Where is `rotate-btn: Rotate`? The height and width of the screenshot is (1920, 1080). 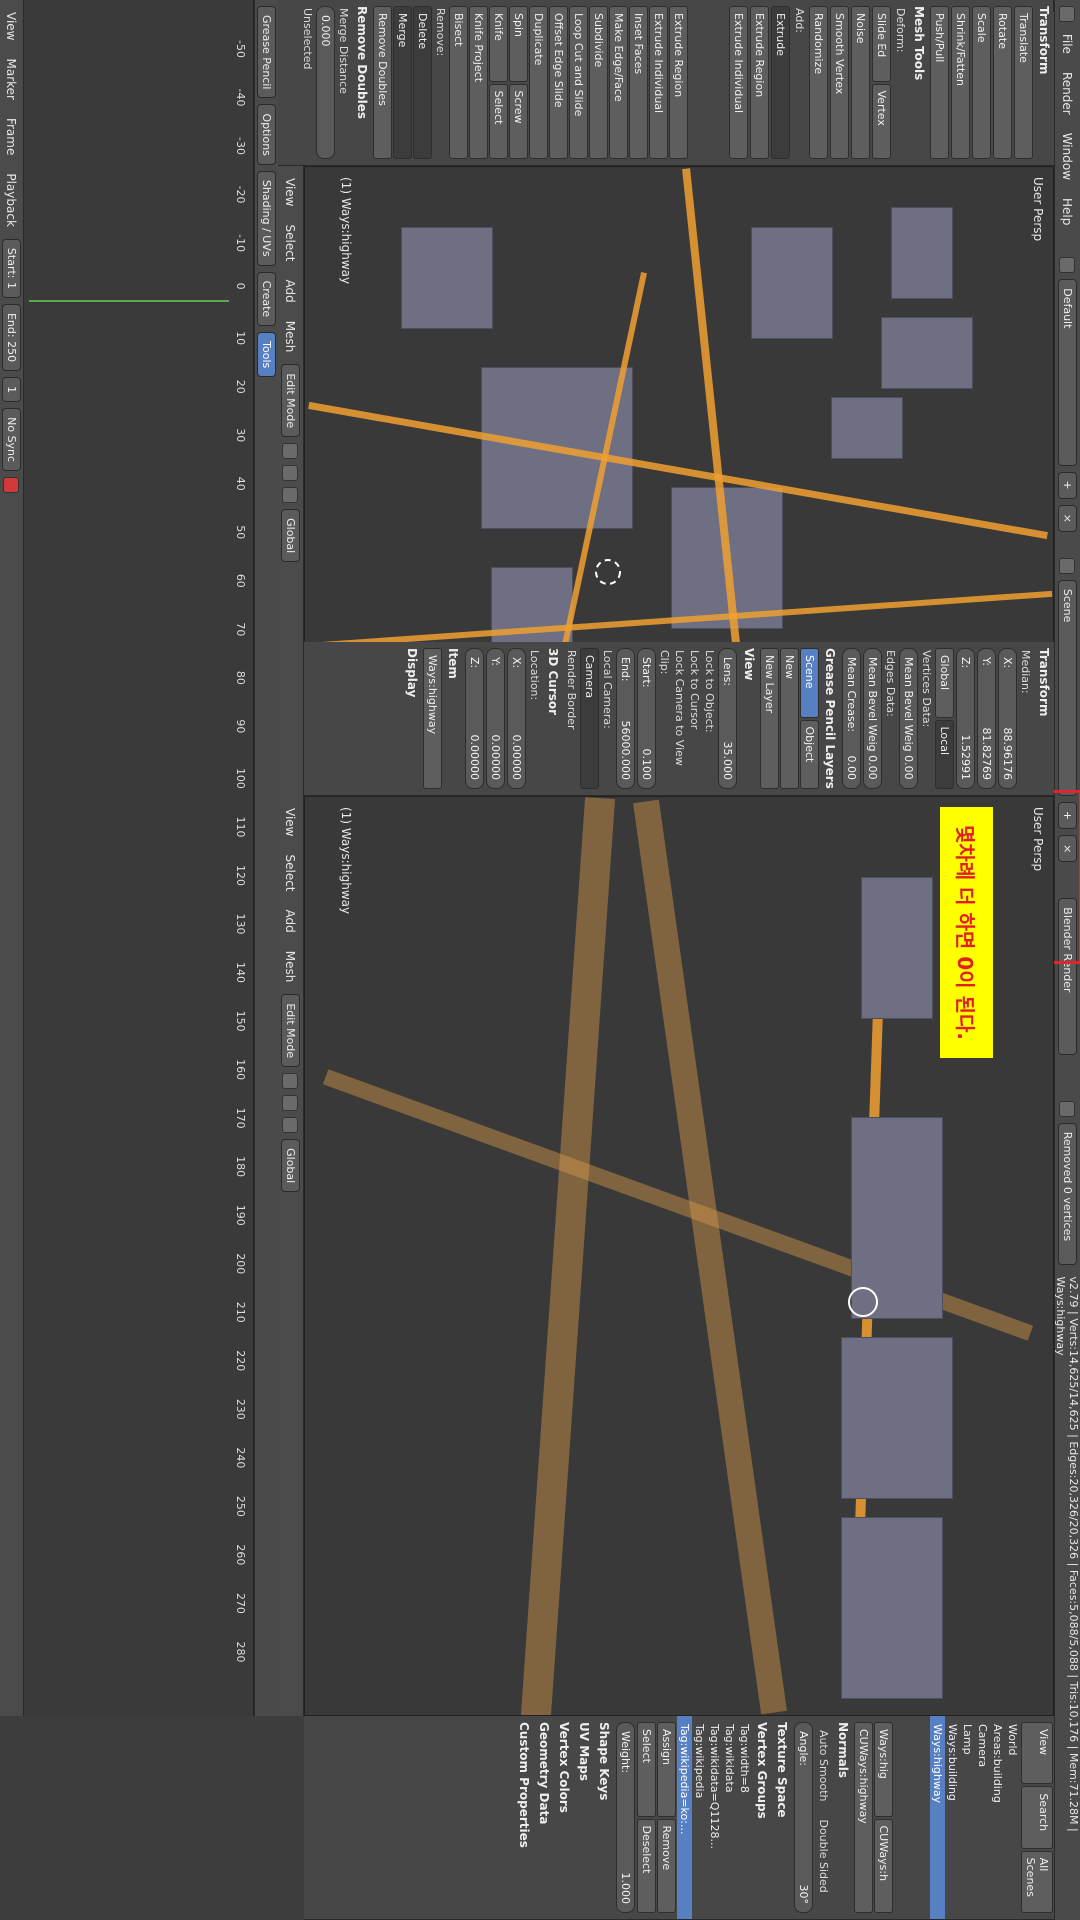
rotate-btn: Rotate is located at coordinates (1002, 82).